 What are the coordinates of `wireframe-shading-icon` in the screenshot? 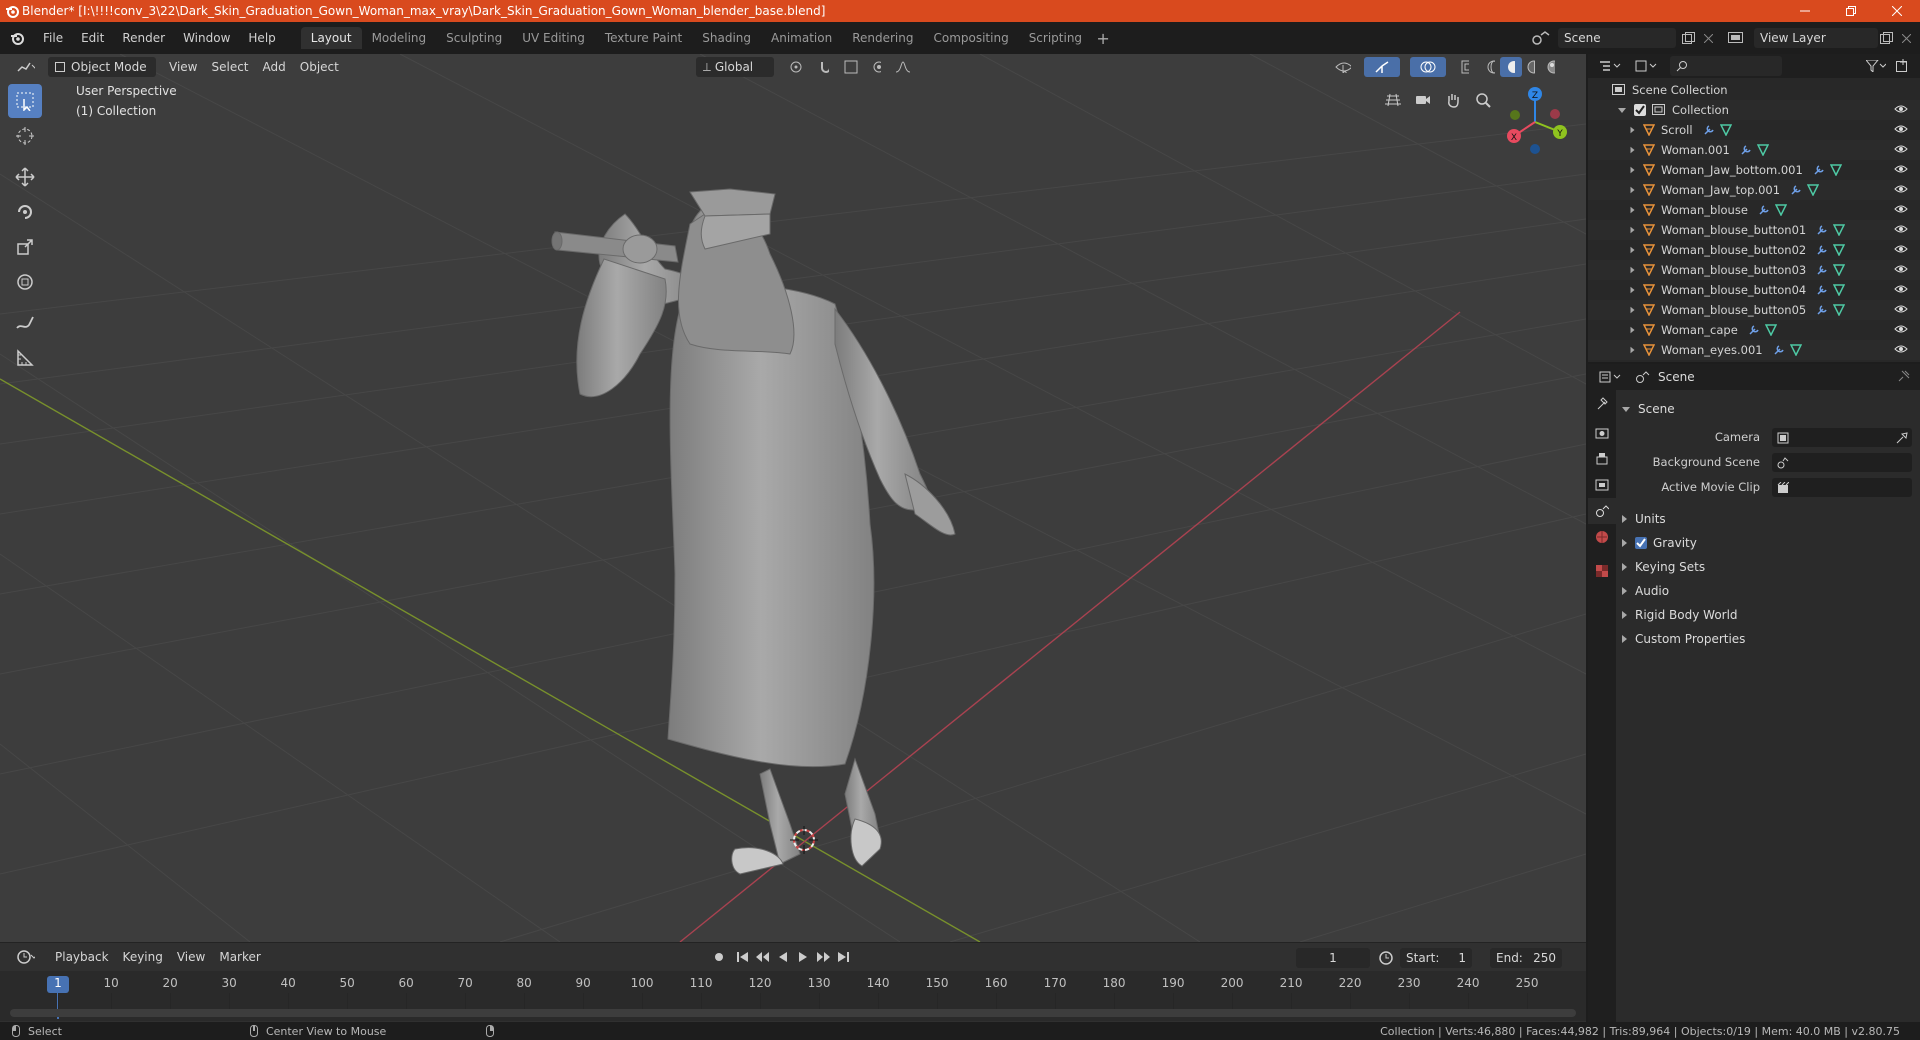 It's located at (1491, 67).